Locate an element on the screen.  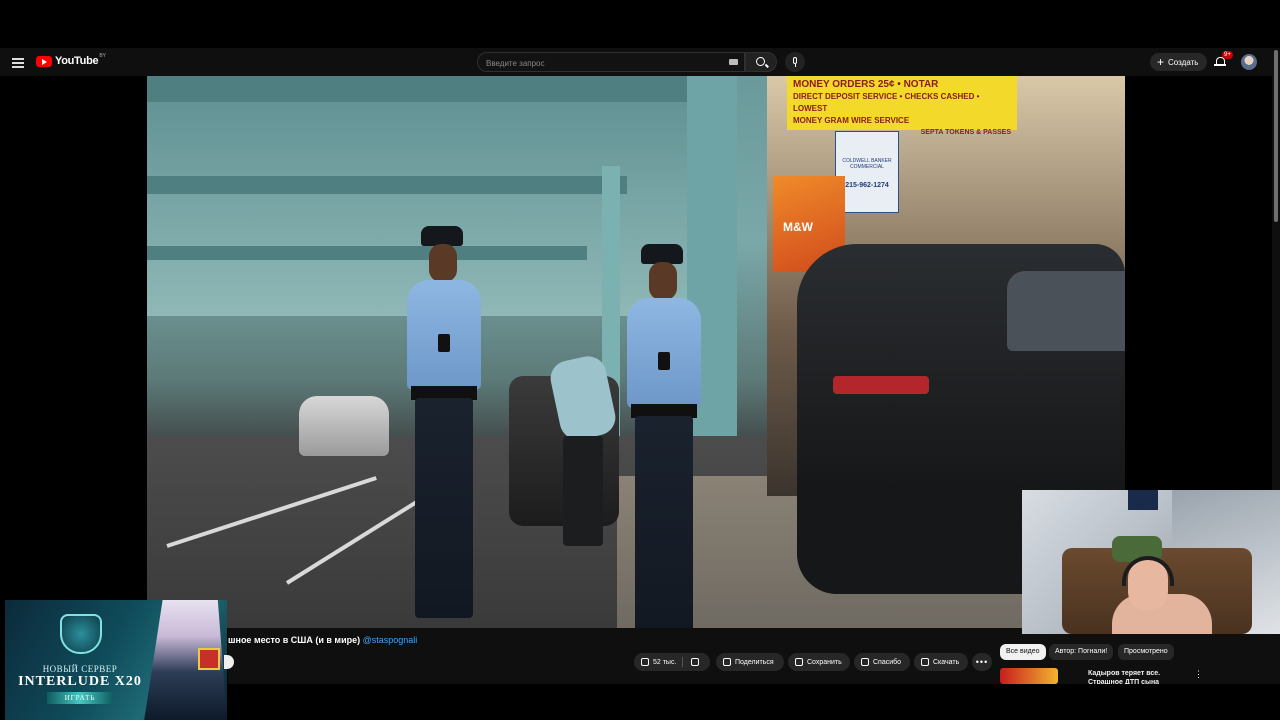
ad-server-name: INTERLUDE X20 is located at coordinates (80, 681).